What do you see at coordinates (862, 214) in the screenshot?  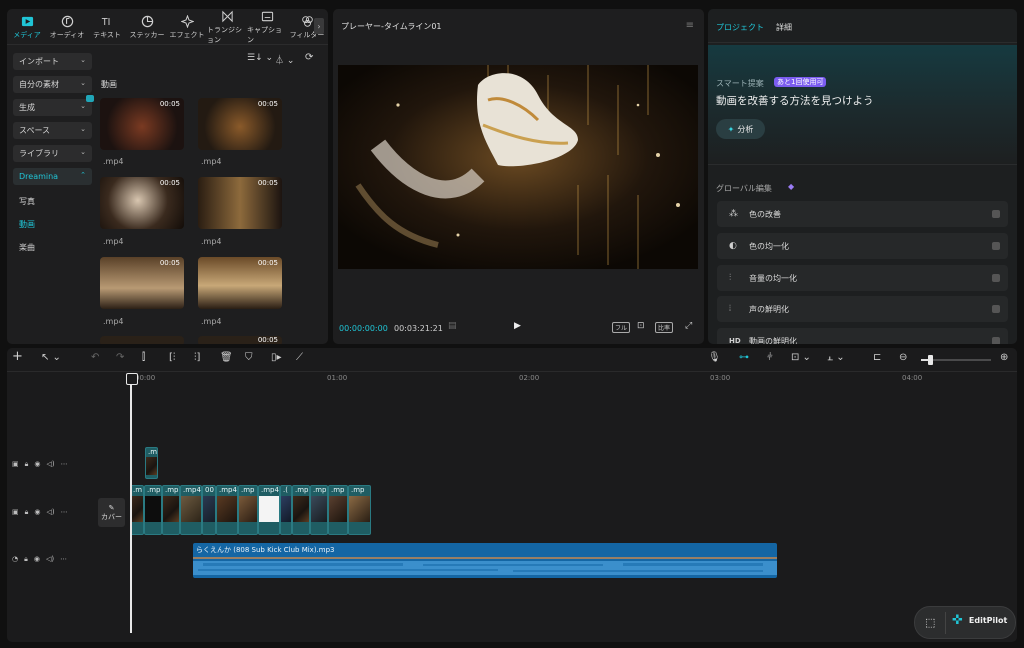 I see `global-edit-color-enhance: ⁂ 色の改善` at bounding box center [862, 214].